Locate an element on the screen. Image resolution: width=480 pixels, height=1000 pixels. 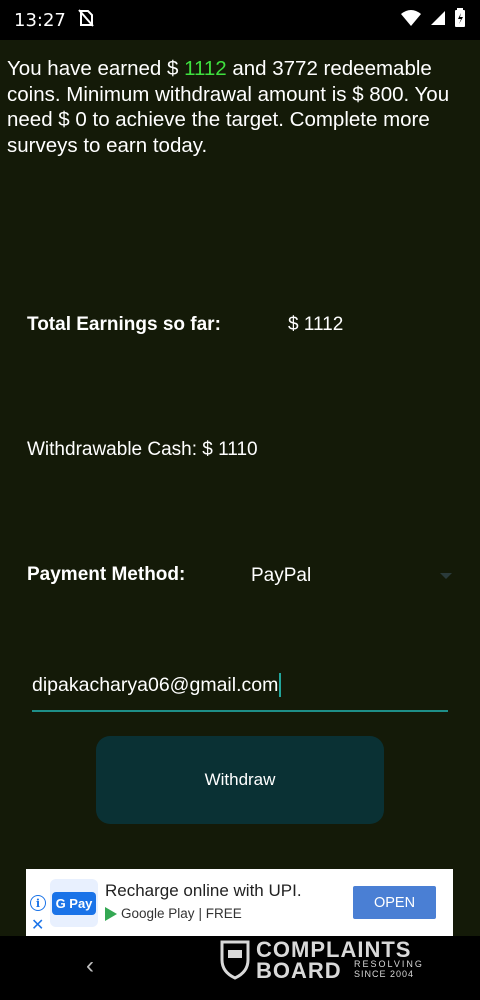
info-icon: i is located at coordinates (38, 903).